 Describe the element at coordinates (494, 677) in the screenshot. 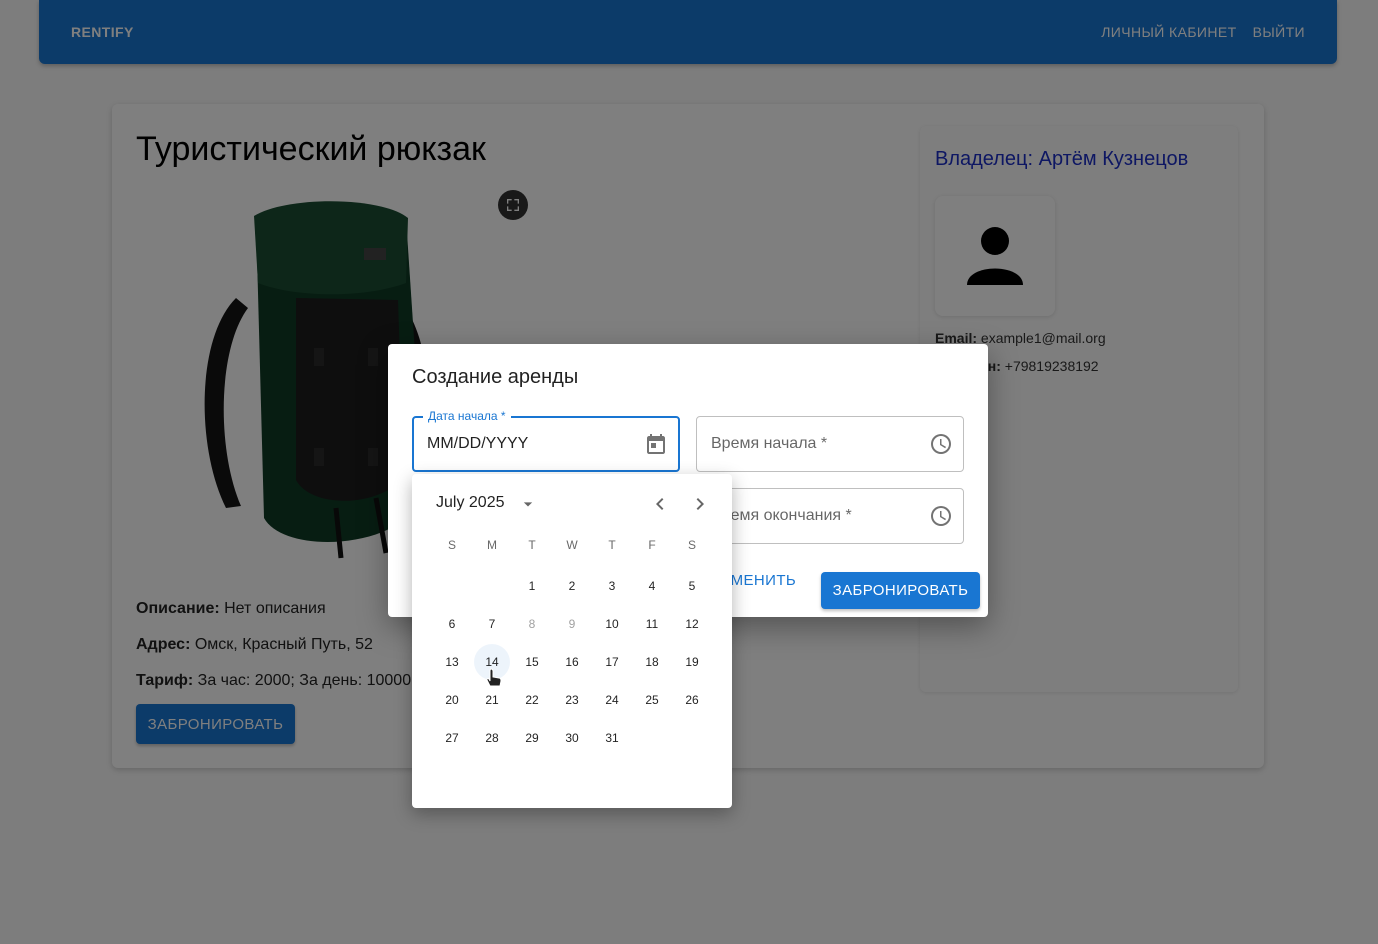

I see `hand-cursor-icon` at that location.